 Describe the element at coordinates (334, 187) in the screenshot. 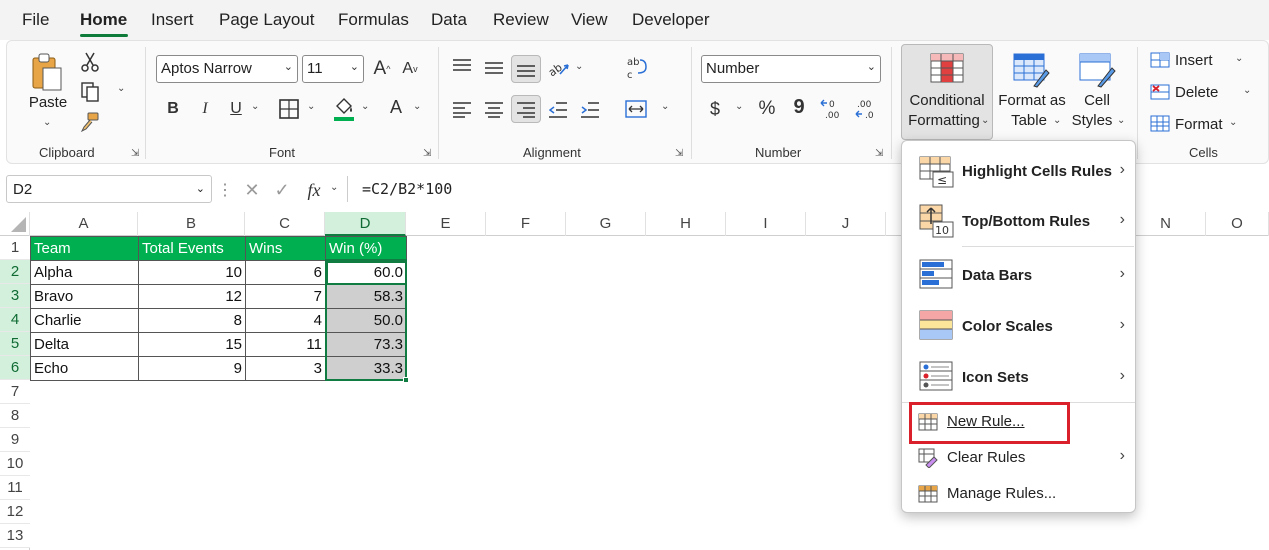

I see `function-chevron-icon: ⌄` at that location.